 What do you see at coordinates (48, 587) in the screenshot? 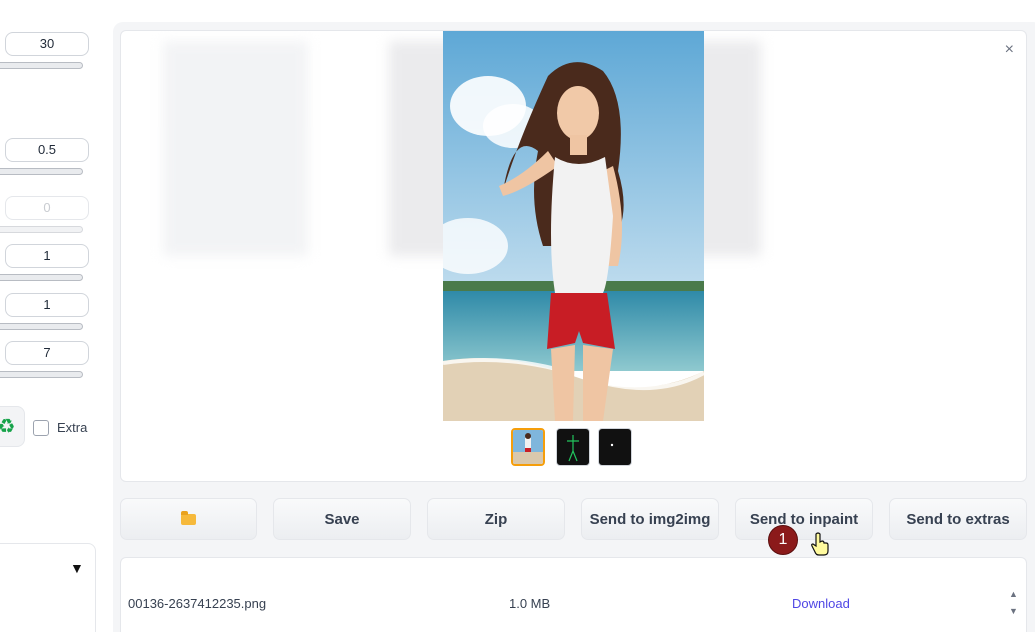
I see `collapsible-section: ▼` at bounding box center [48, 587].